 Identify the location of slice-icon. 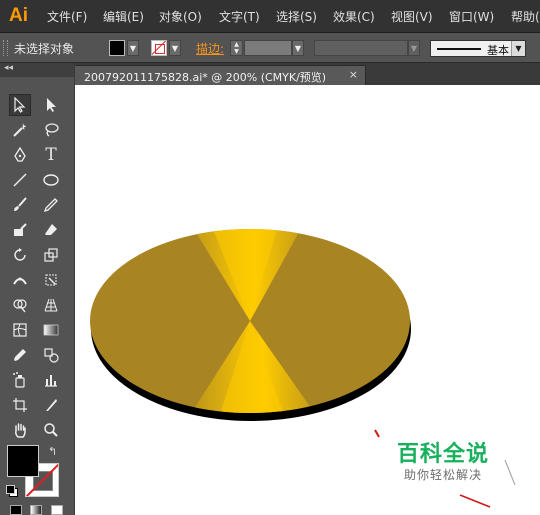
(51, 405).